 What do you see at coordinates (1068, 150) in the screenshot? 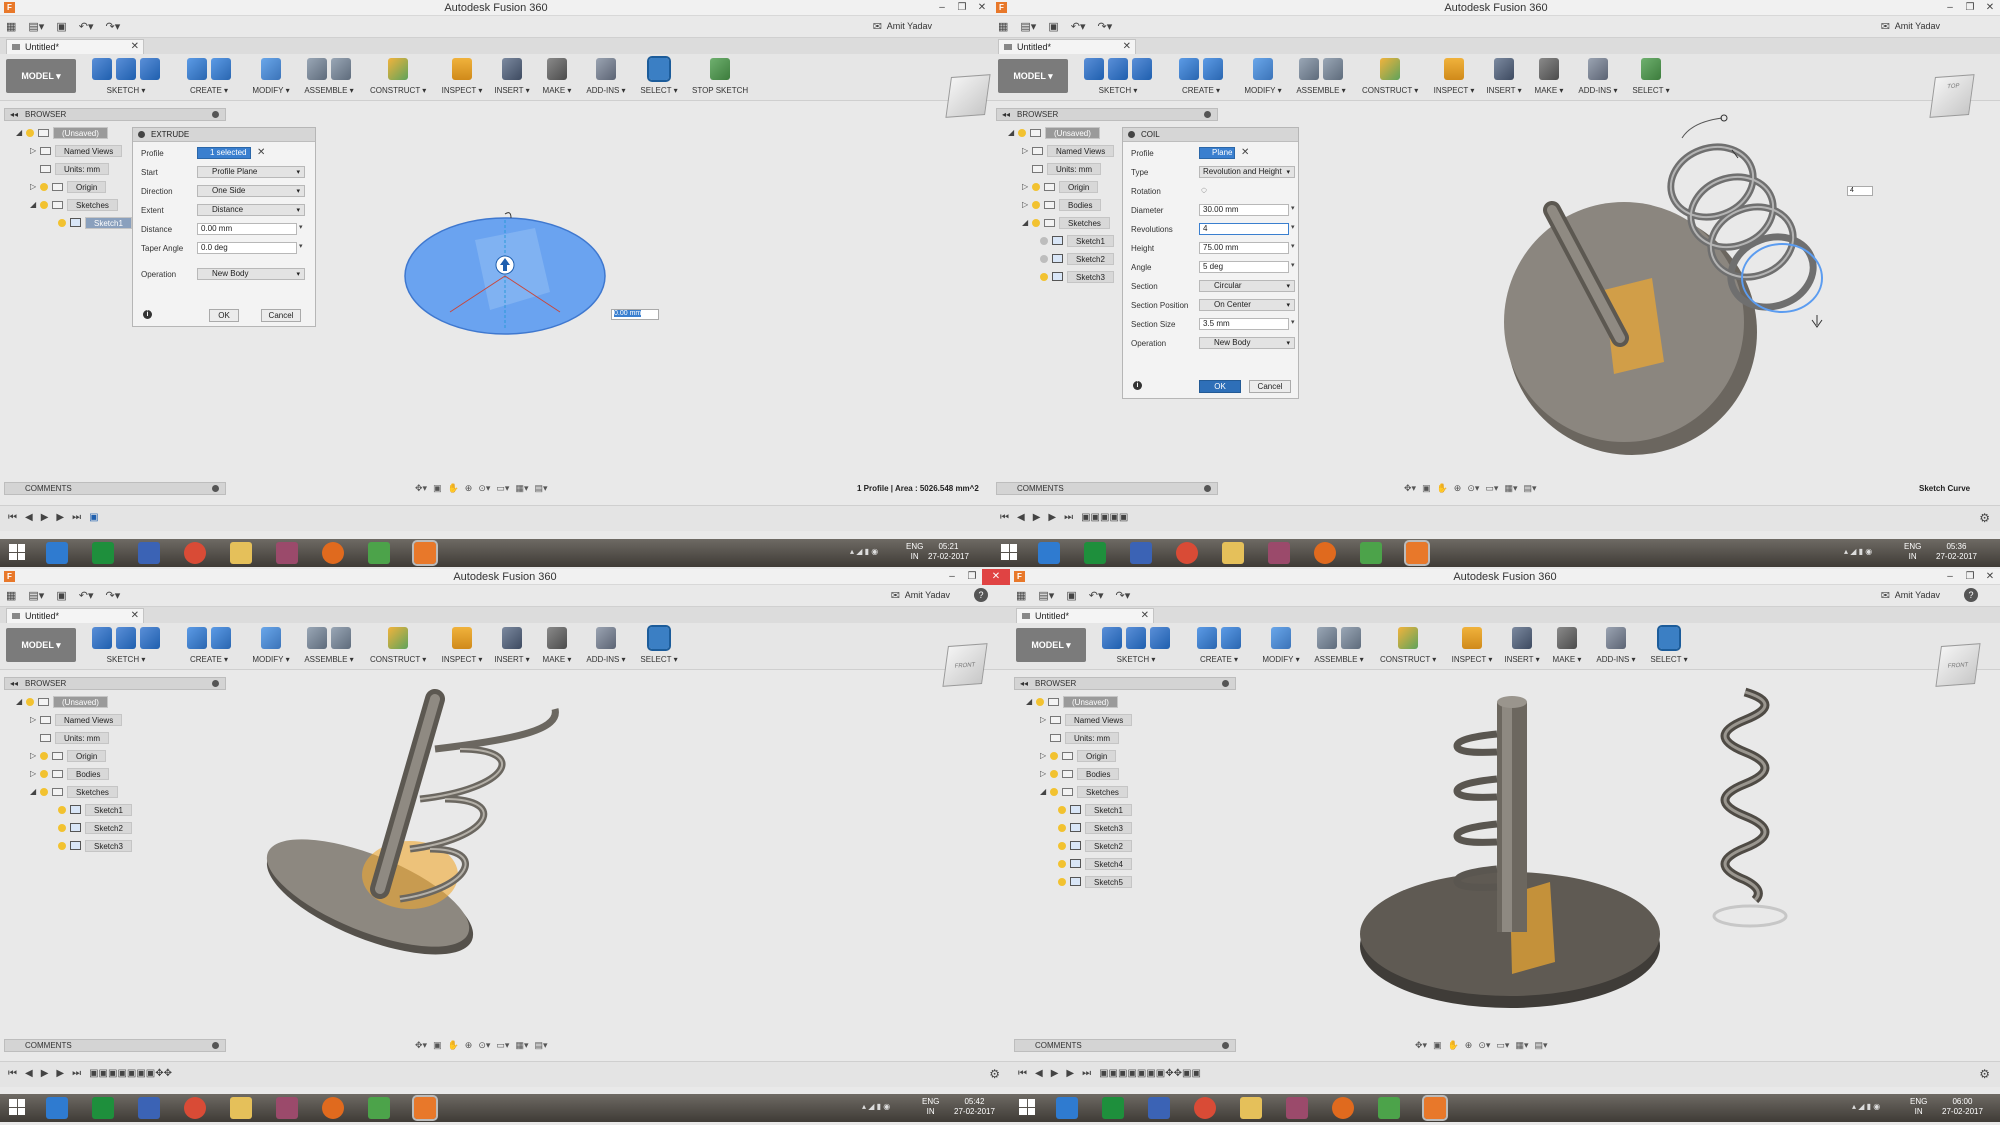
I see `browser-named-views: ▷ Named Views` at bounding box center [1068, 150].